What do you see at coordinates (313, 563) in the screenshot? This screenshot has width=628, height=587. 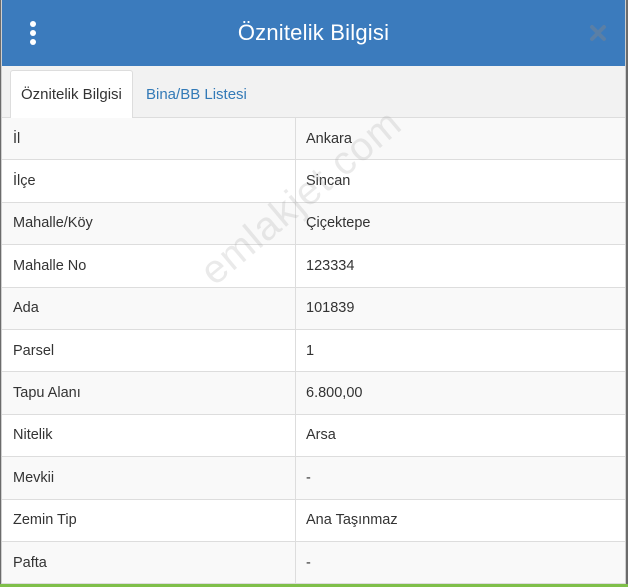 I see `table-row: Pafta -` at bounding box center [313, 563].